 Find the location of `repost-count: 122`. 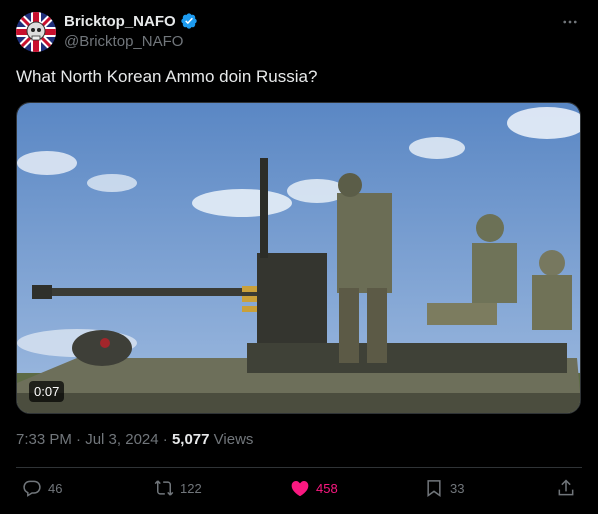

repost-count: 122 is located at coordinates (191, 488).